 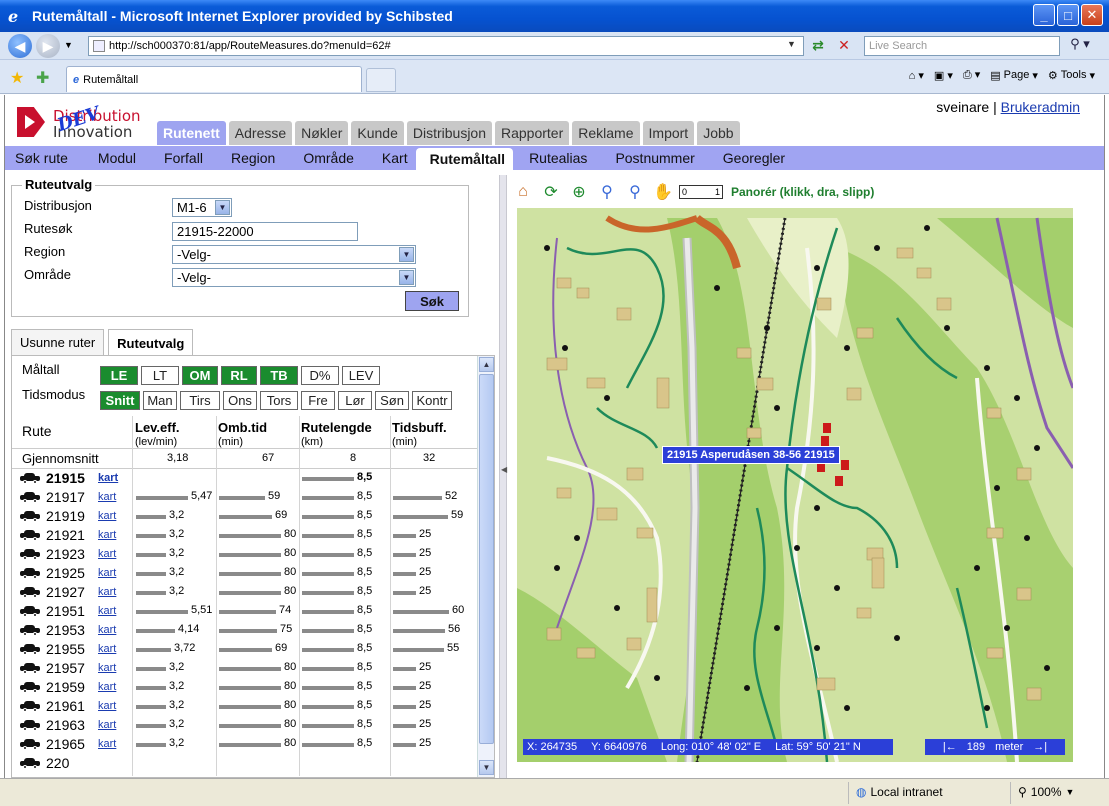 I want to click on main-tab-reklame: Reklame, so click(x=606, y=133).